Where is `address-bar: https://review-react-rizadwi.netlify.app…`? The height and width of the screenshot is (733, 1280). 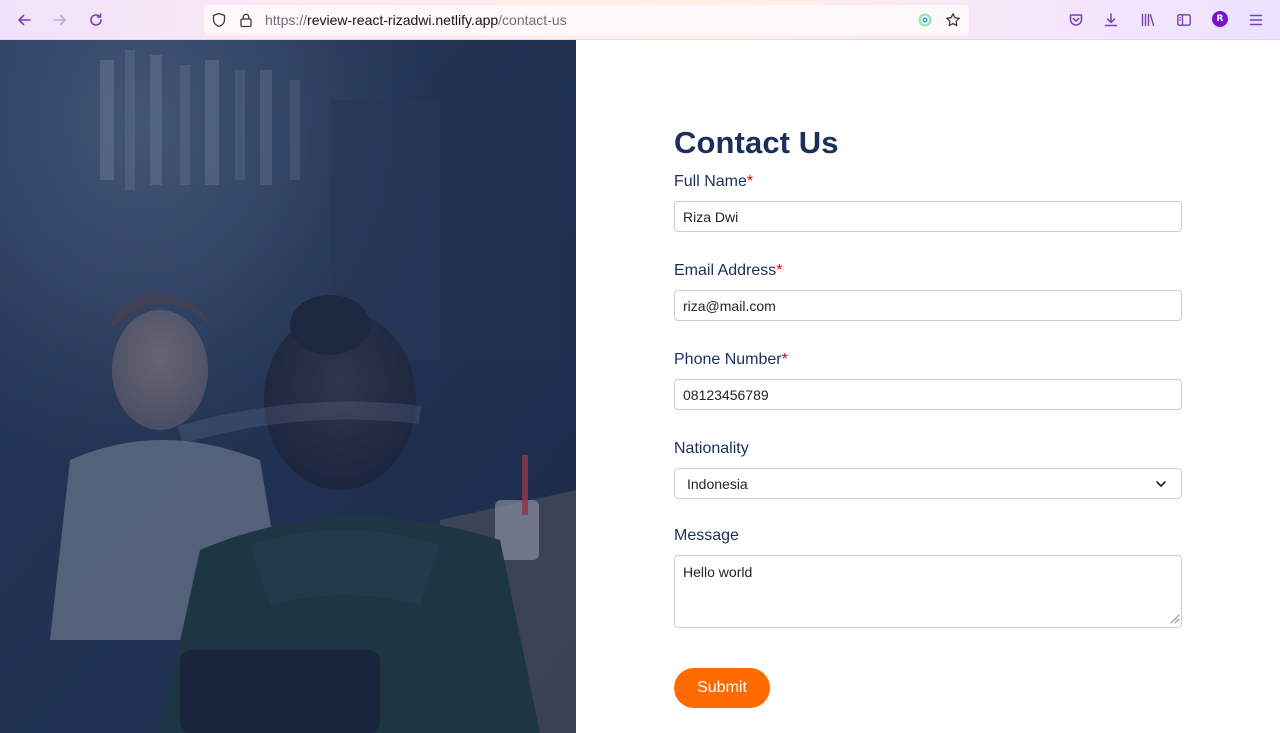
address-bar: https://review-react-rizadwi.netlify.app… is located at coordinates (586, 20).